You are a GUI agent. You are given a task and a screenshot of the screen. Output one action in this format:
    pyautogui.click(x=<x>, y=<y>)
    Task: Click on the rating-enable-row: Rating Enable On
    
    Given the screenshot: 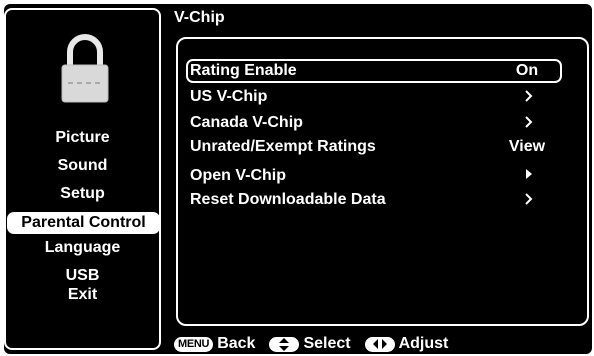 What is the action you would take?
    pyautogui.click(x=374, y=71)
    